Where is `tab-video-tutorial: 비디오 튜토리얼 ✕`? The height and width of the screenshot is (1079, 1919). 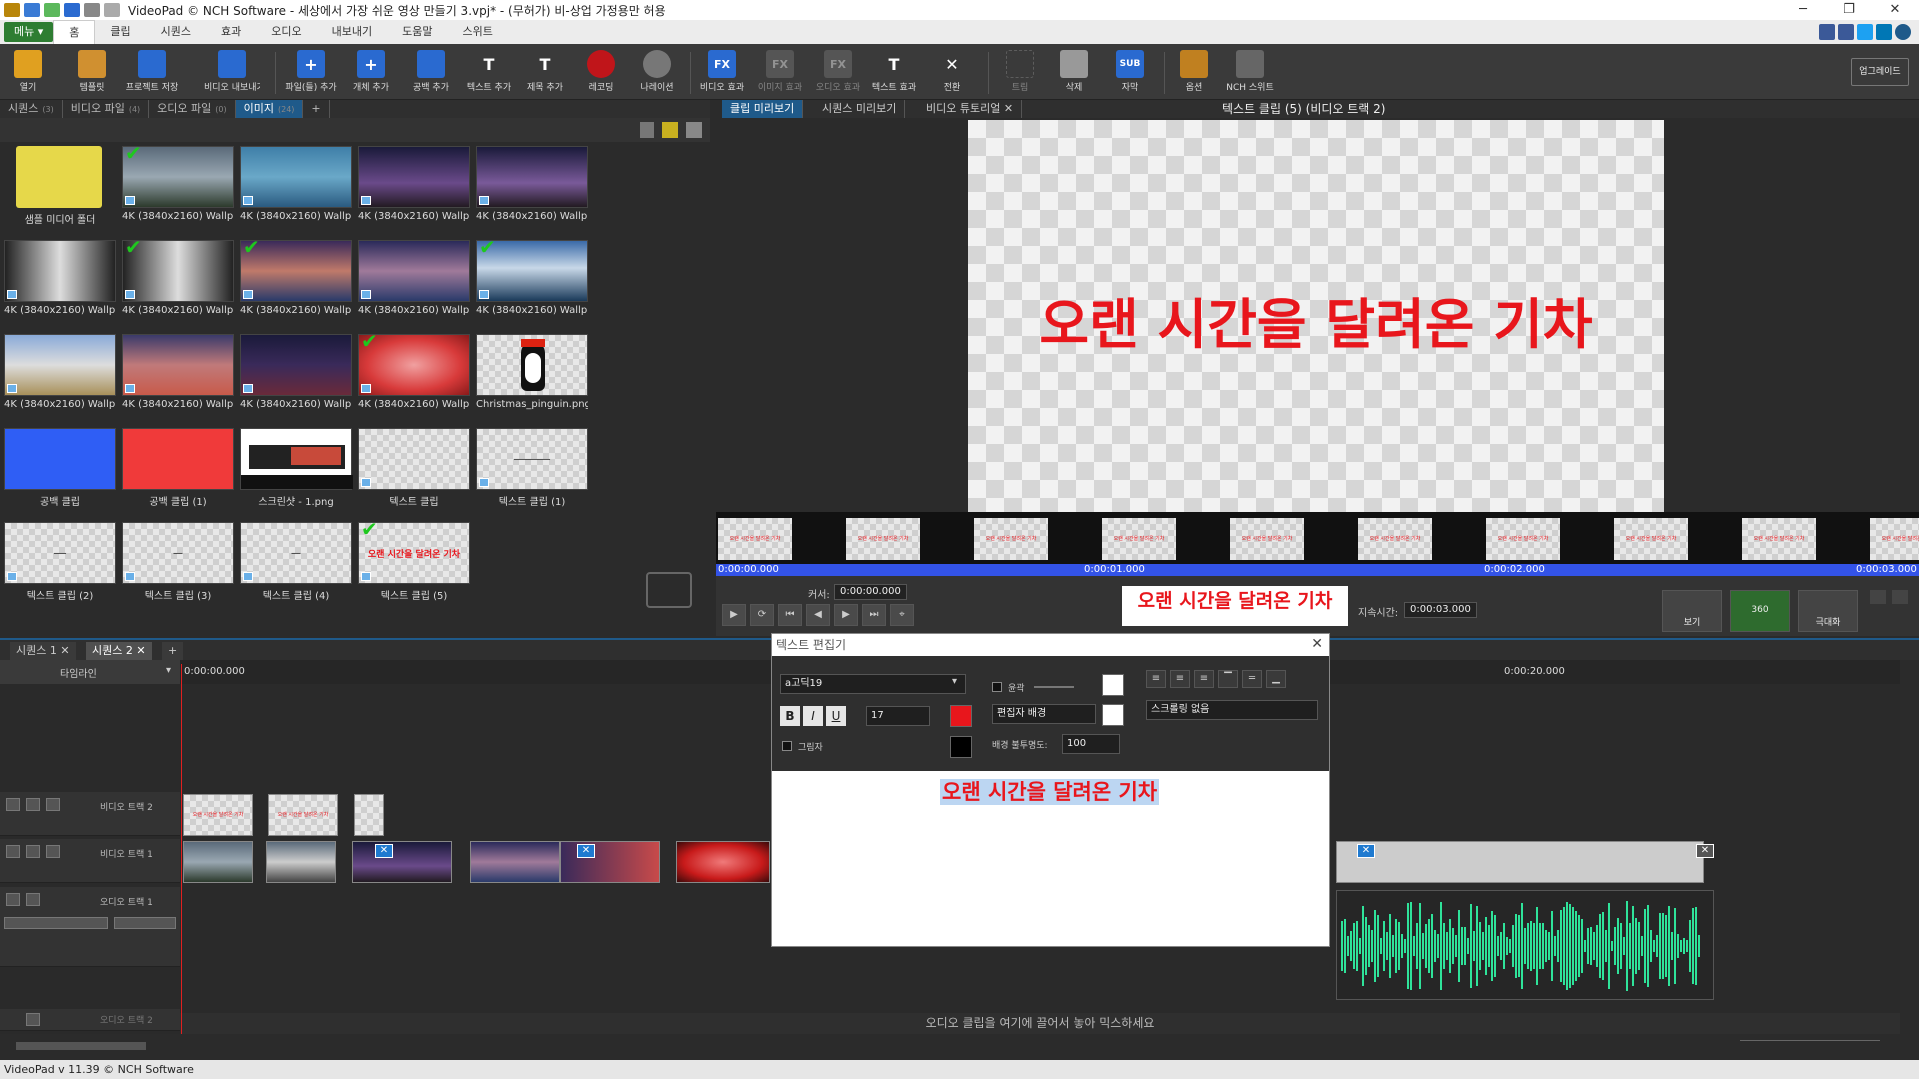 tab-video-tutorial: 비디오 튜토리얼 ✕ is located at coordinates (970, 109).